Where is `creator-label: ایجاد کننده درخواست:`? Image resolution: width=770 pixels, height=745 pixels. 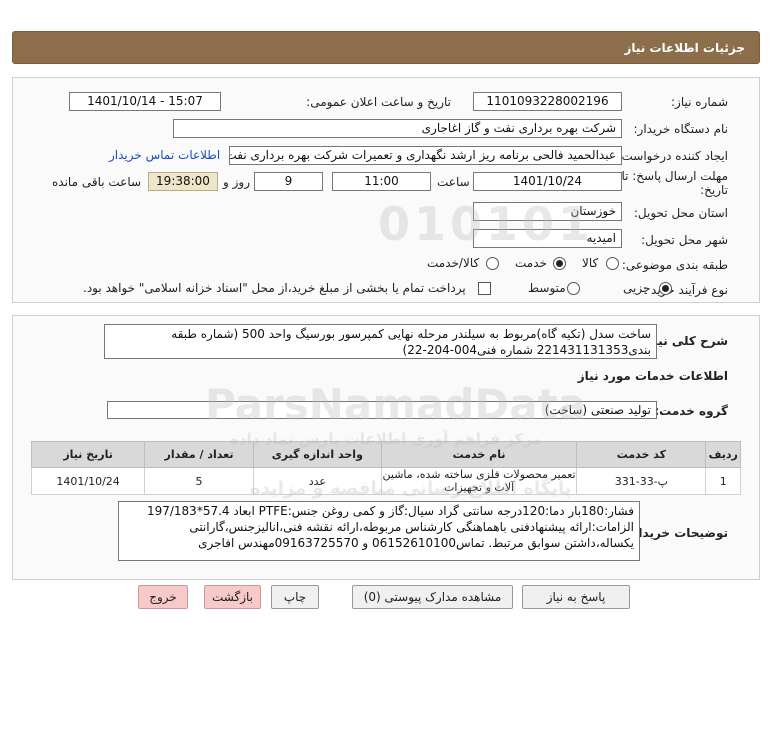
creator-label: ایجاد کننده درخواست: is located at coordinates (672, 156).